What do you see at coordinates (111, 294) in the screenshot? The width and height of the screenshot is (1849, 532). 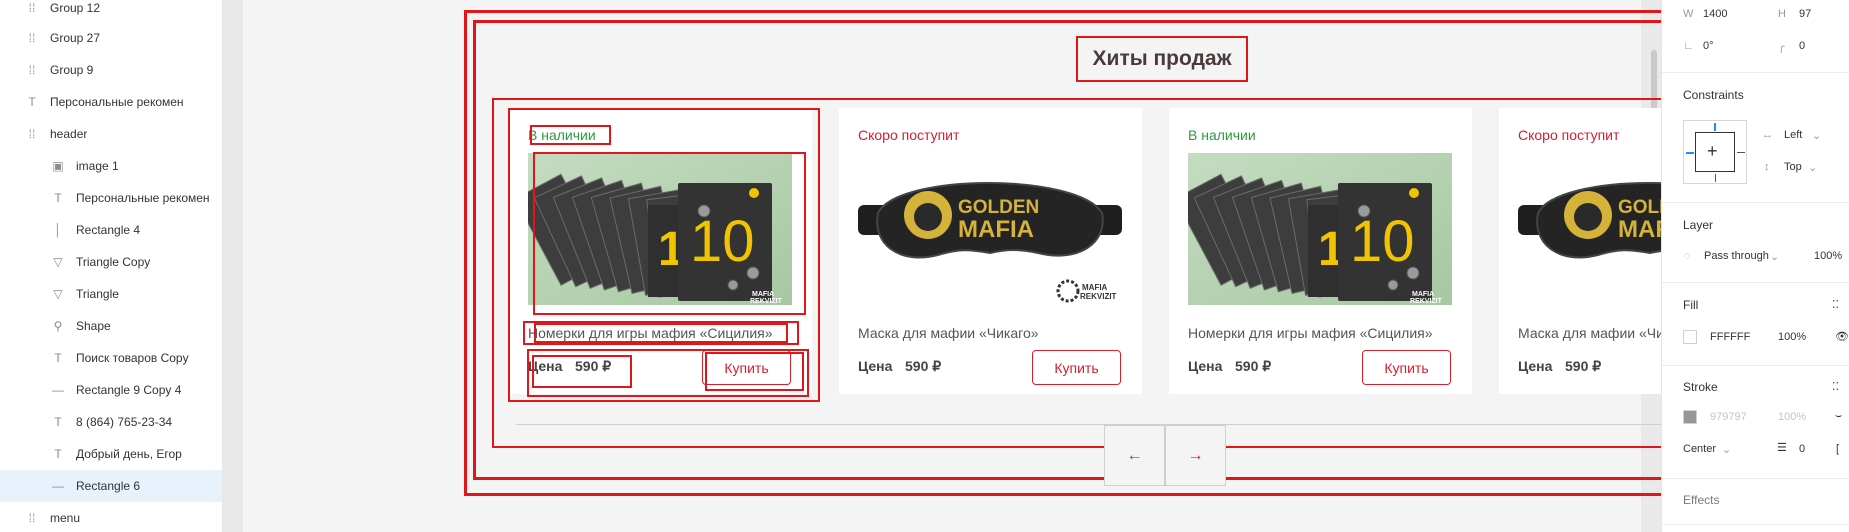 I see `layer-row: ▽ Triangle` at bounding box center [111, 294].